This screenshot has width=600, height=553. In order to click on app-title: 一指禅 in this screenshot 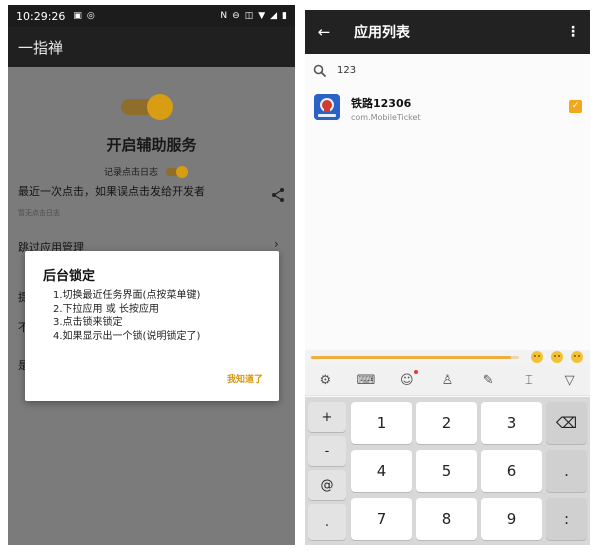, I will do `click(41, 47)`.